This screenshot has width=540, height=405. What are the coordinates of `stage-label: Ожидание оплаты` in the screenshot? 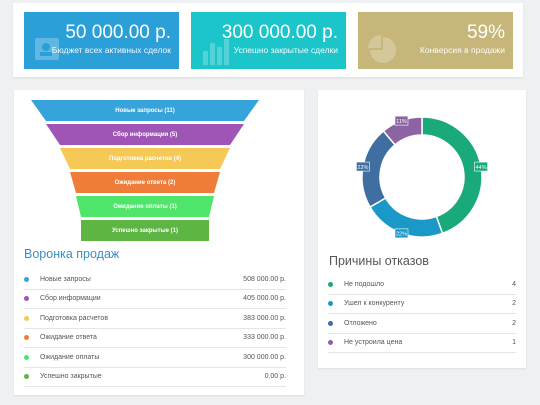 It's located at (70, 357).